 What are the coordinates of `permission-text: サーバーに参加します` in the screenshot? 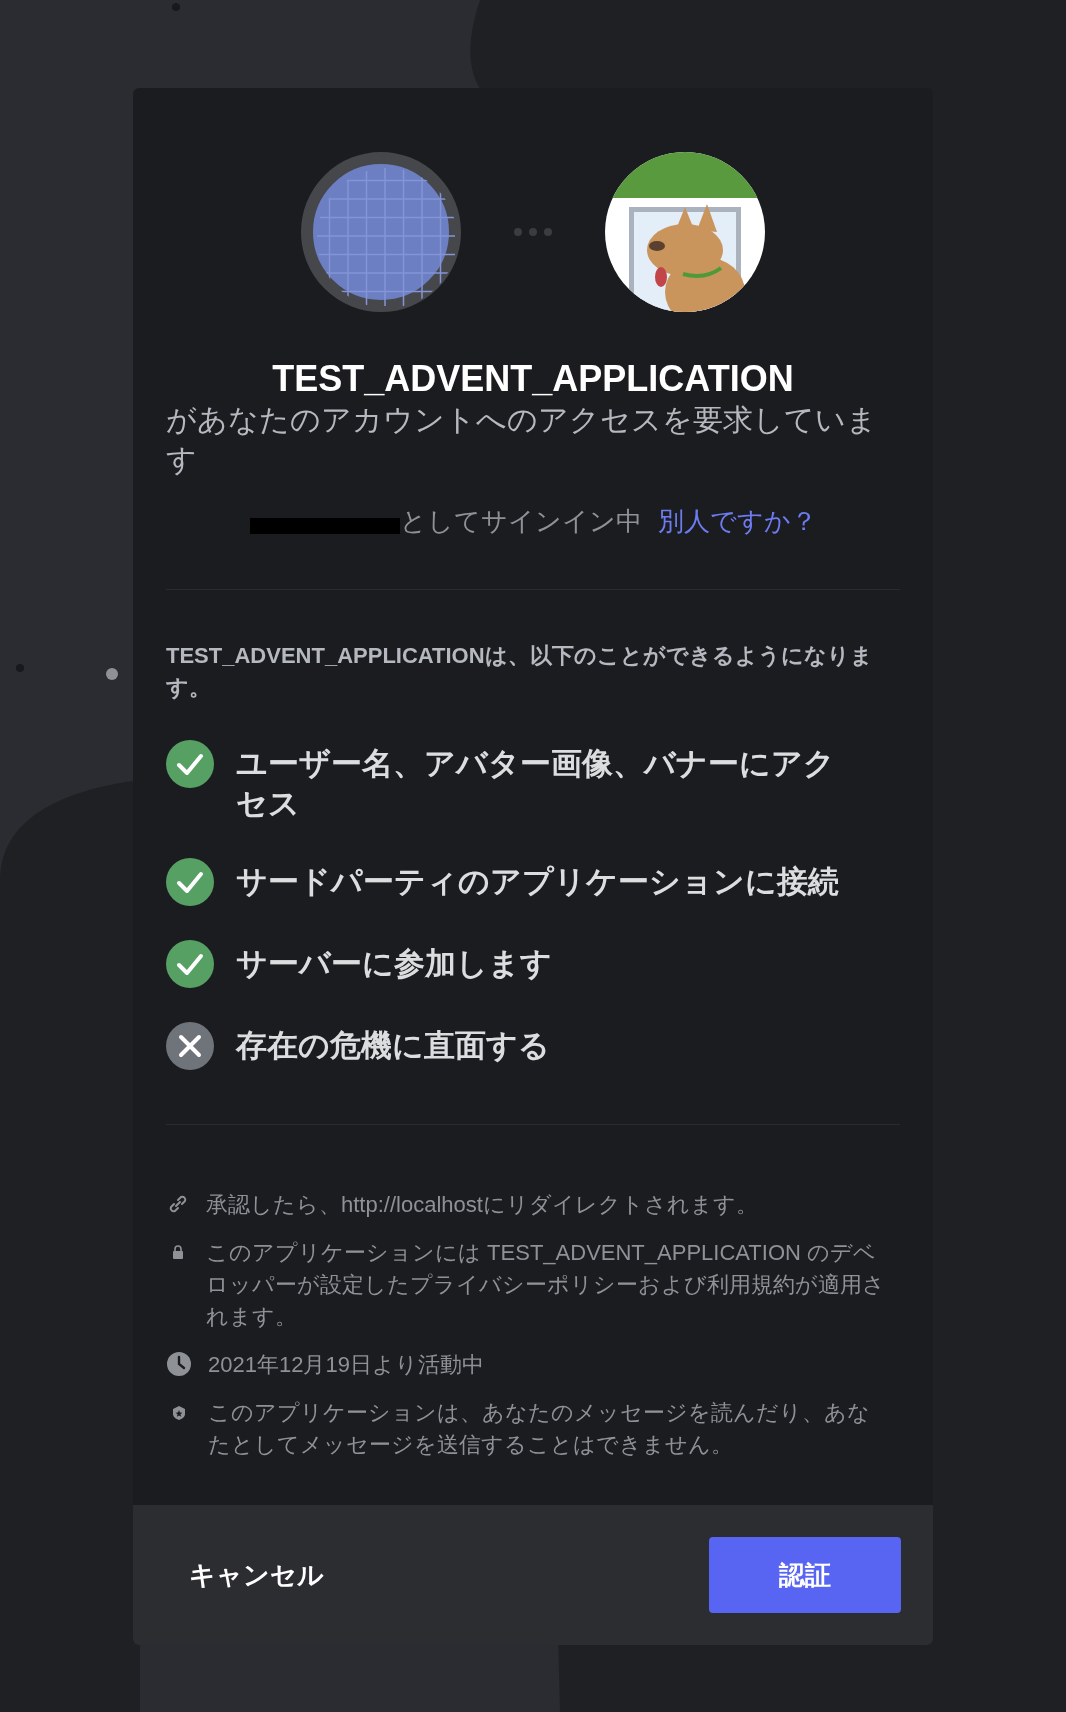 It's located at (394, 964).